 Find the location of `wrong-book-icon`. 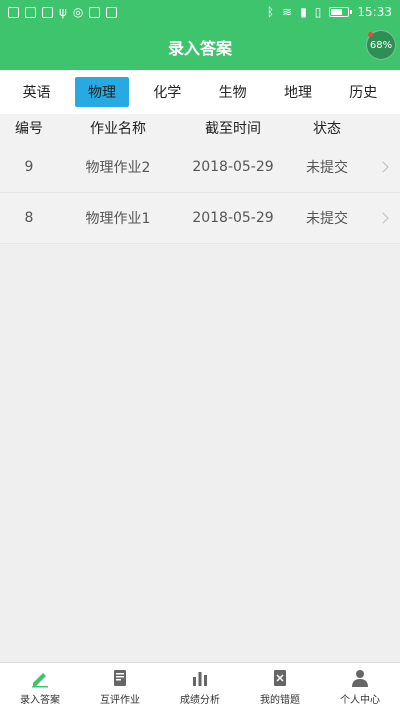

wrong-book-icon is located at coordinates (280, 678).